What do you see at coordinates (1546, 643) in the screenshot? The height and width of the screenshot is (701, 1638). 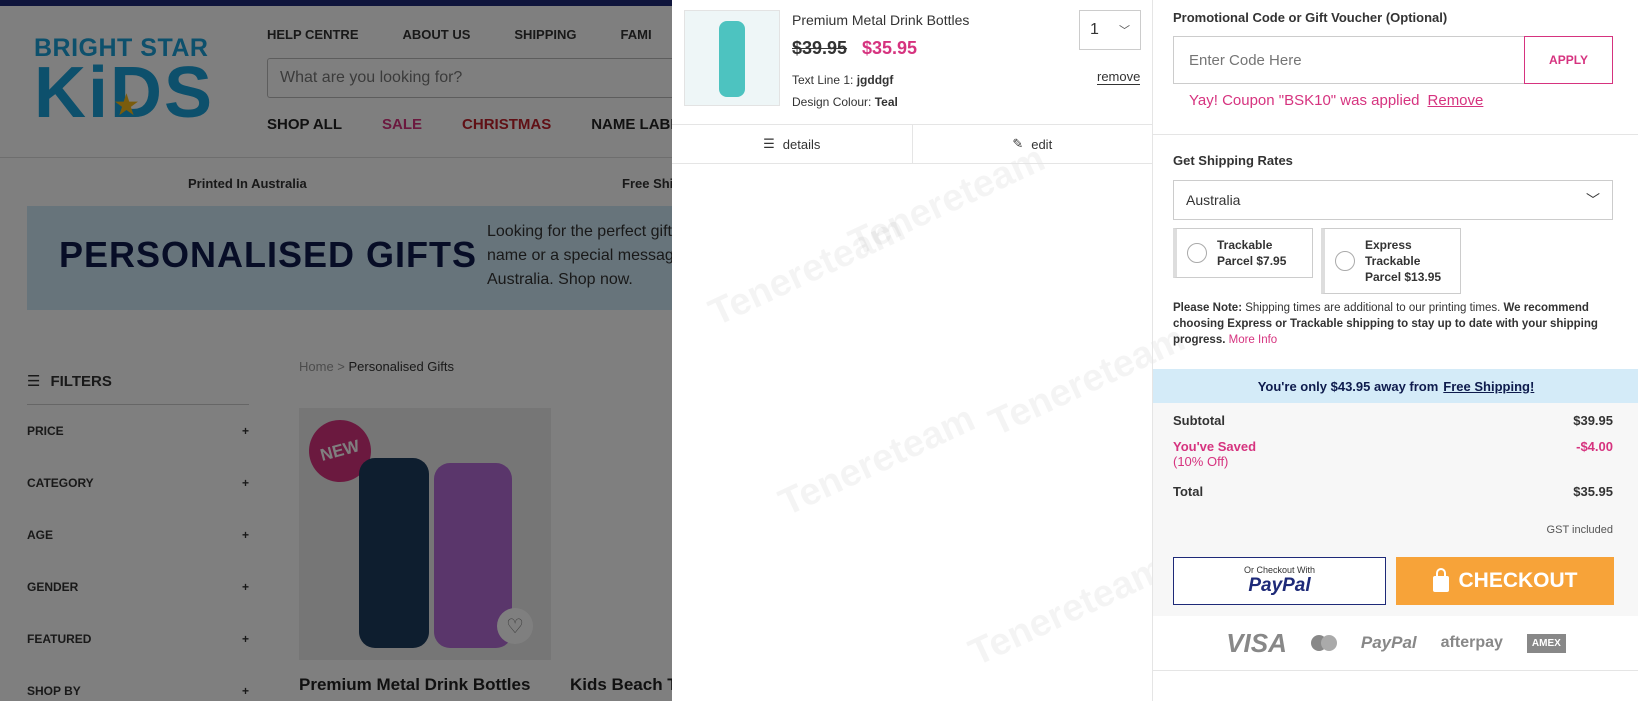 I see `amex-icon: AMEX` at bounding box center [1546, 643].